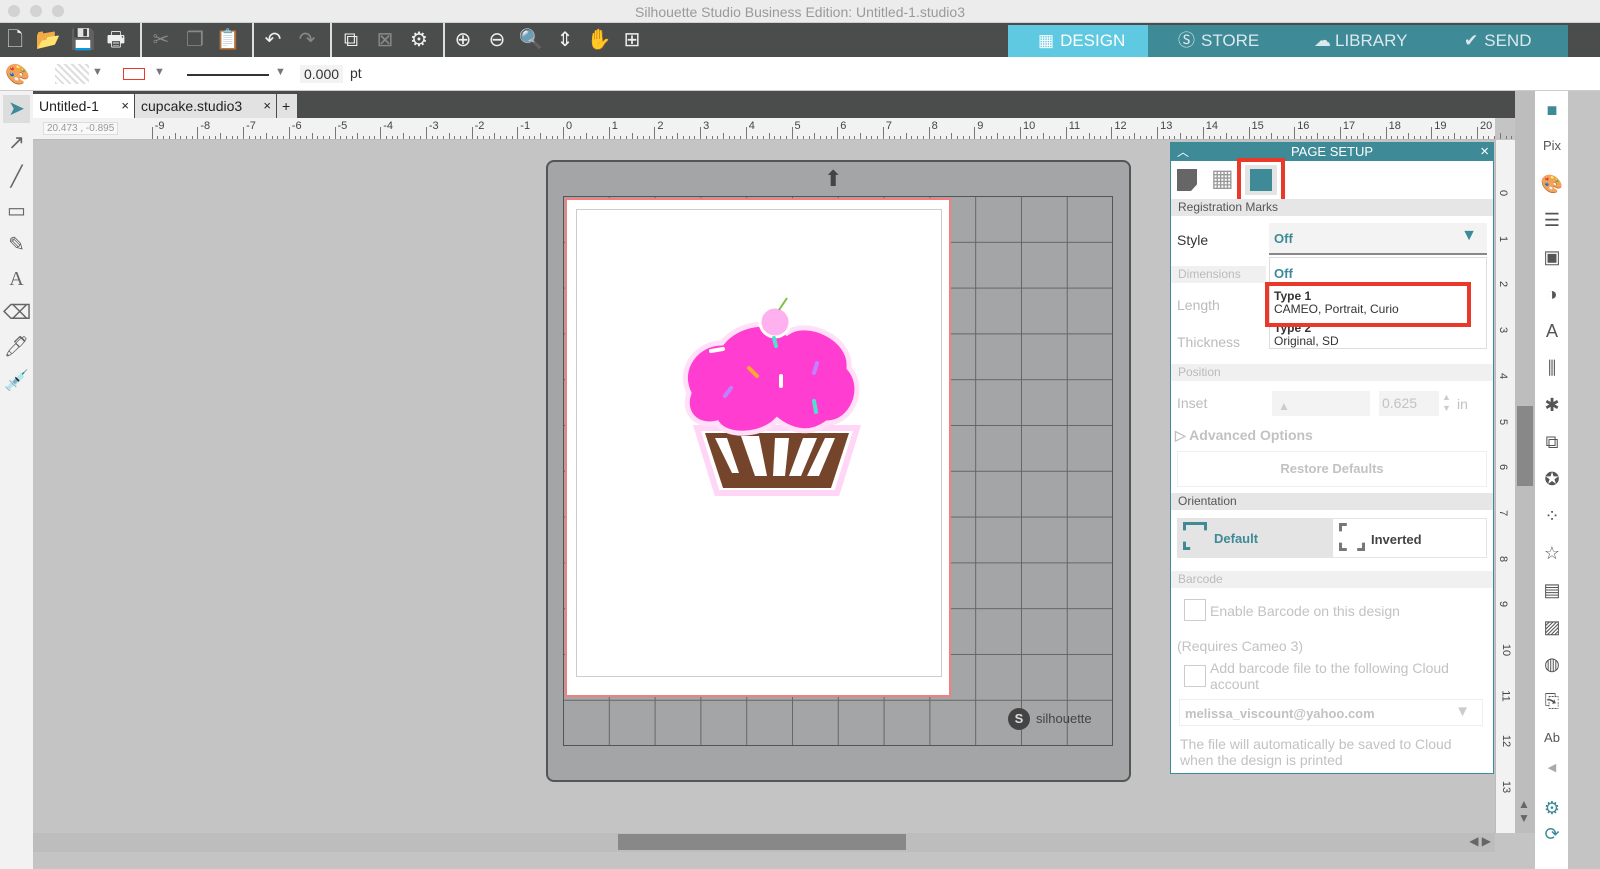 This screenshot has width=1600, height=869. What do you see at coordinates (764, 842) in the screenshot?
I see `horizontal-scrollbar: ◀ ▶` at bounding box center [764, 842].